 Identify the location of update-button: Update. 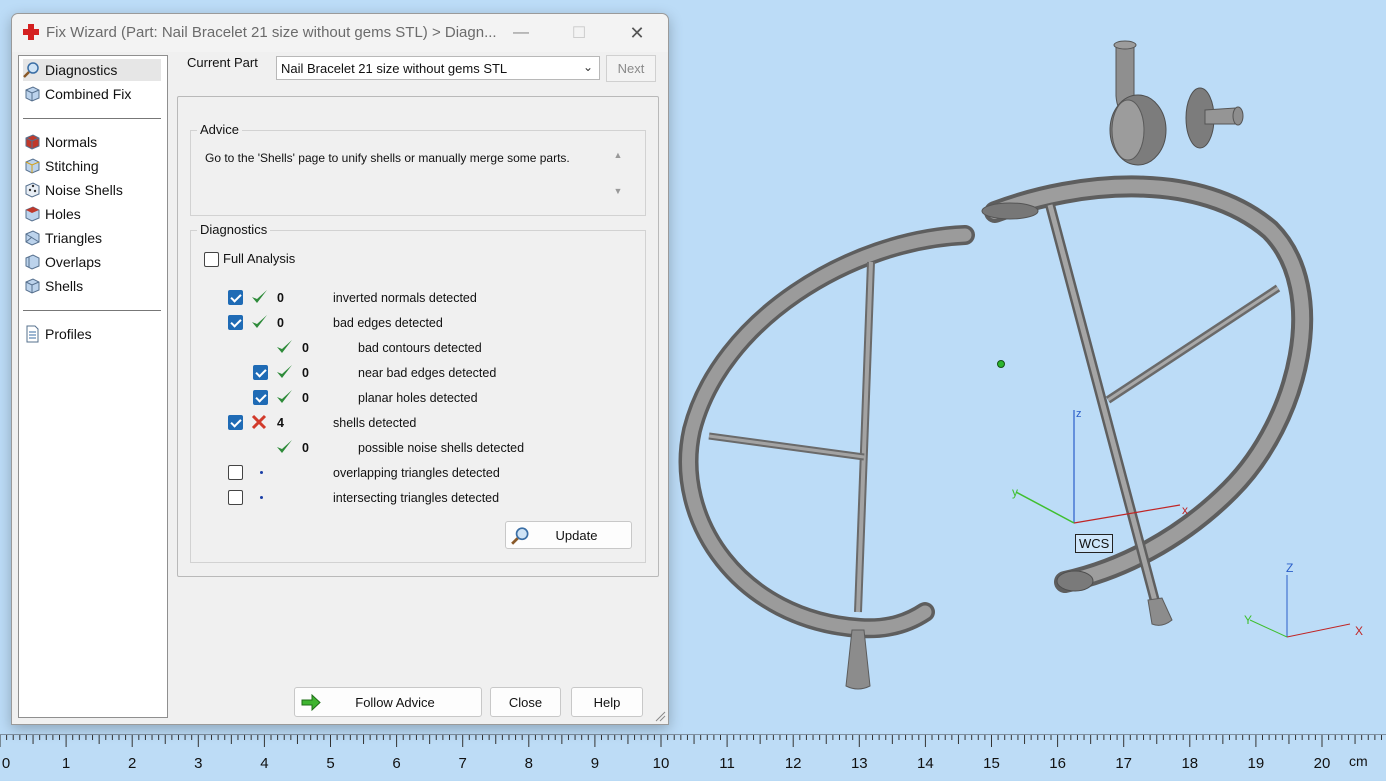
(568, 535).